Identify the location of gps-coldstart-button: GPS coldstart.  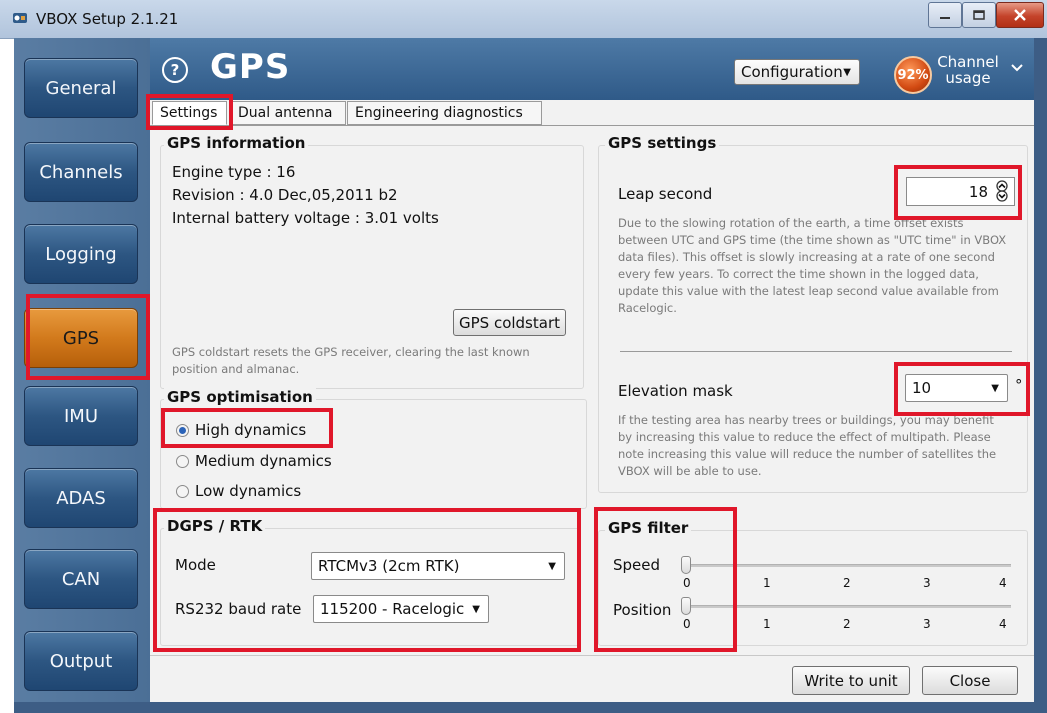
(509, 322).